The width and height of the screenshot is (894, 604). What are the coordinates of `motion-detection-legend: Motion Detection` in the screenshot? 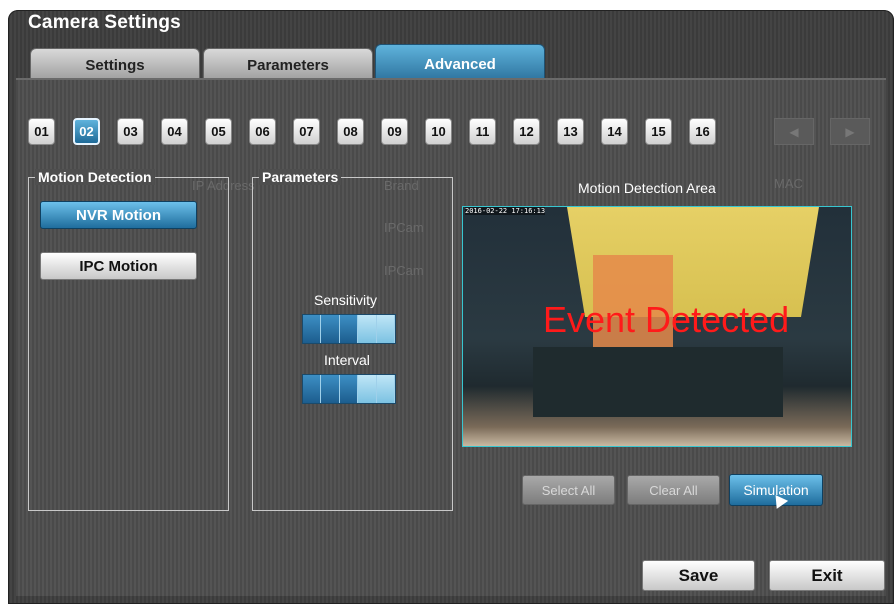 It's located at (95, 177).